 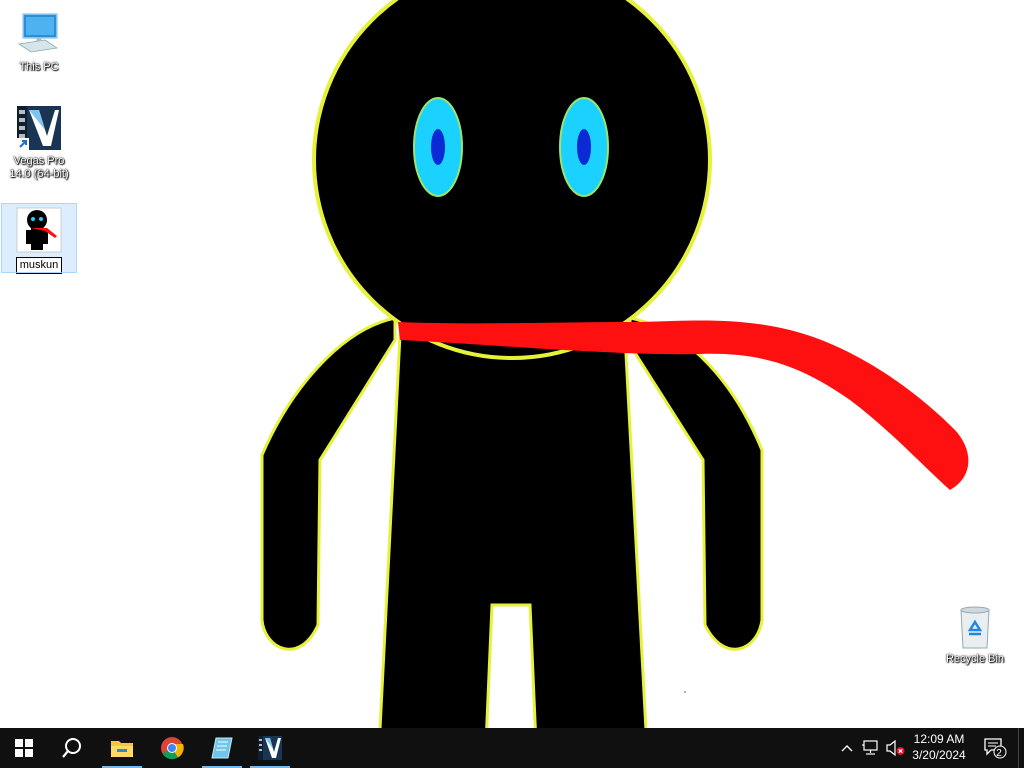 I want to click on torso, so click(x=513, y=530).